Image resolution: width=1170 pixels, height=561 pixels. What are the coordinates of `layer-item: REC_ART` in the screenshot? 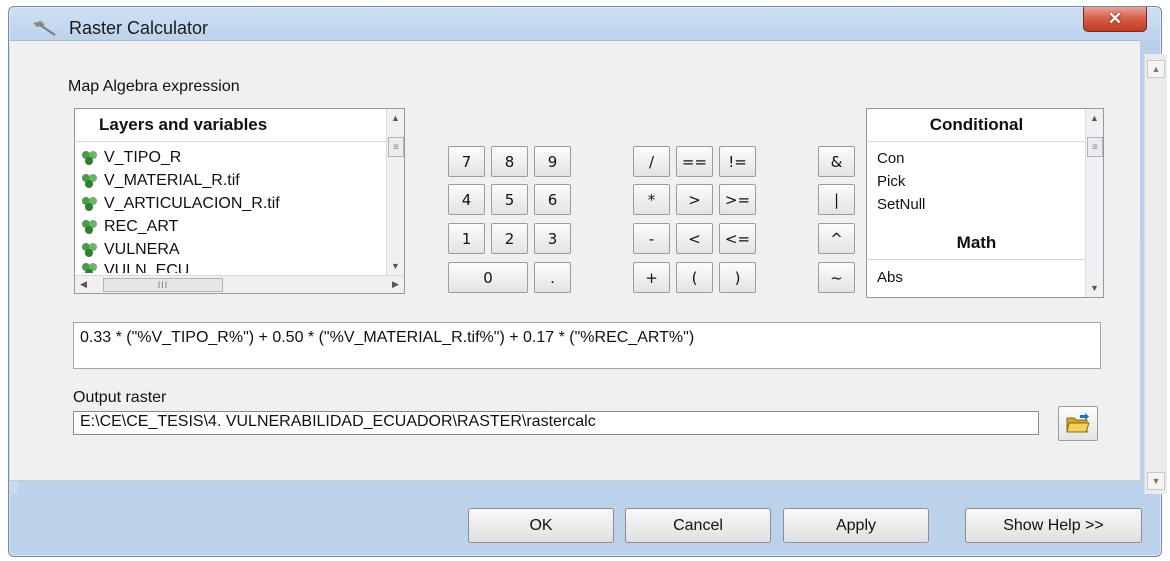 It's located at (129, 227).